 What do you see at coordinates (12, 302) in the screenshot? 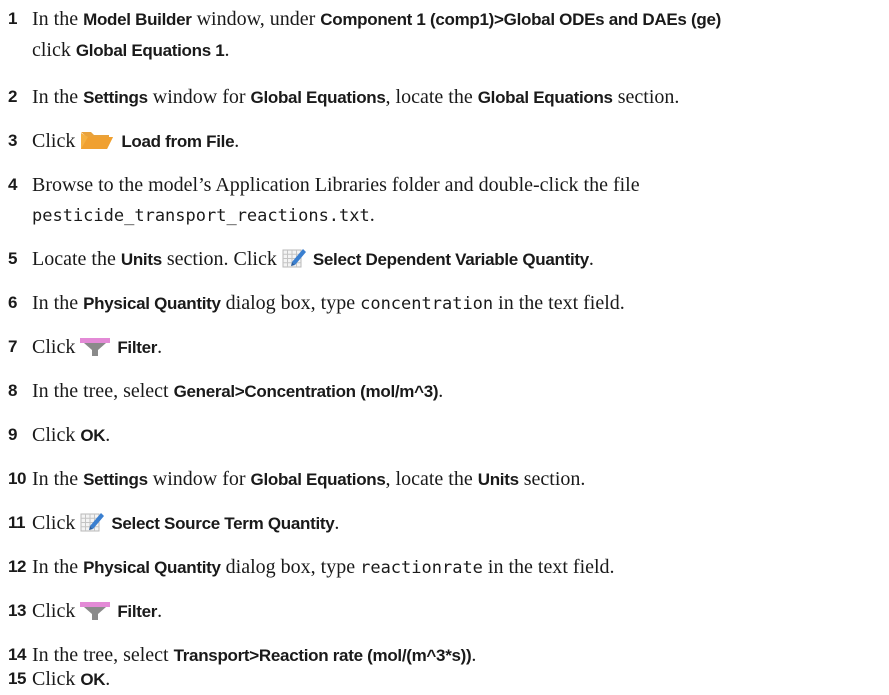
I see `step-number: 6` at bounding box center [12, 302].